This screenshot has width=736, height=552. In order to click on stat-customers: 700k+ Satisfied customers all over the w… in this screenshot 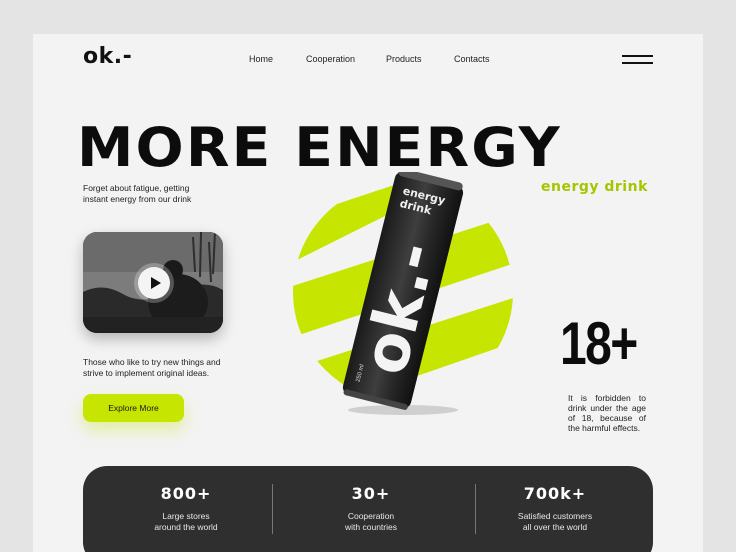, I will do `click(555, 508)`.